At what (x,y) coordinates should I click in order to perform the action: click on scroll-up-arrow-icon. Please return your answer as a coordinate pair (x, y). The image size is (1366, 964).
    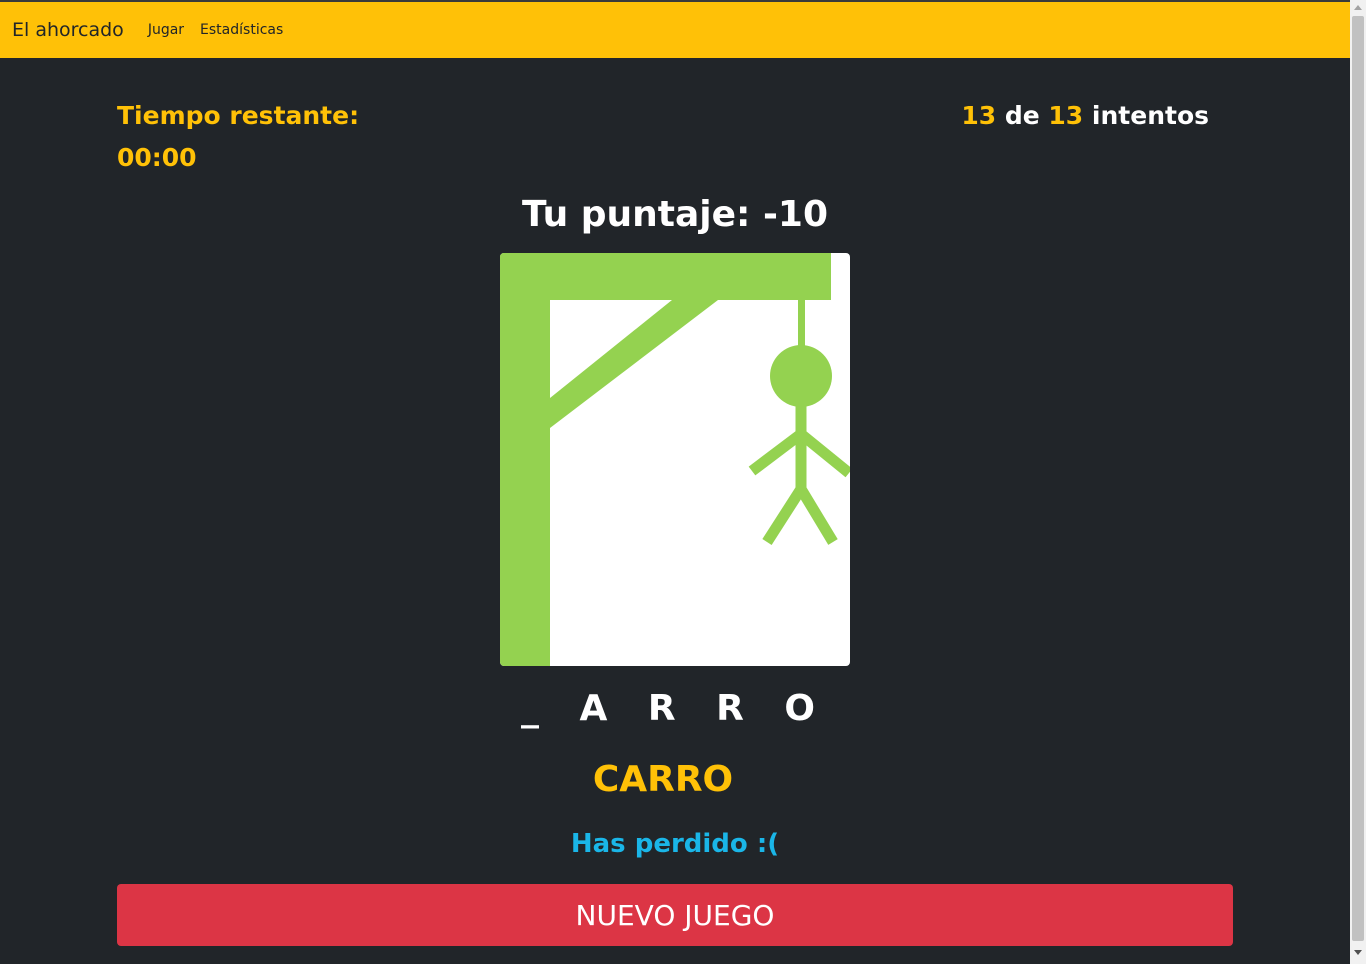
    Looking at the image, I should click on (1358, 7).